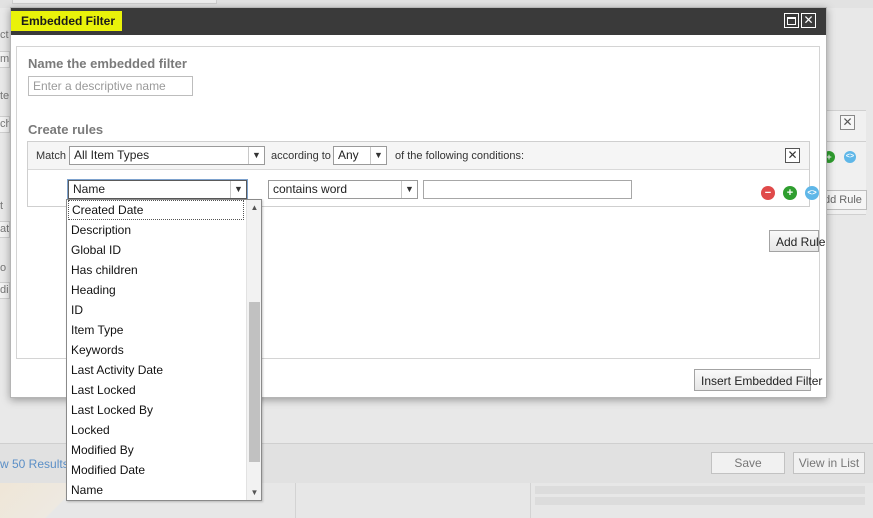 Image resolution: width=873 pixels, height=518 pixels. What do you see at coordinates (850, 157) in the screenshot?
I see `background-group-icon: <>` at bounding box center [850, 157].